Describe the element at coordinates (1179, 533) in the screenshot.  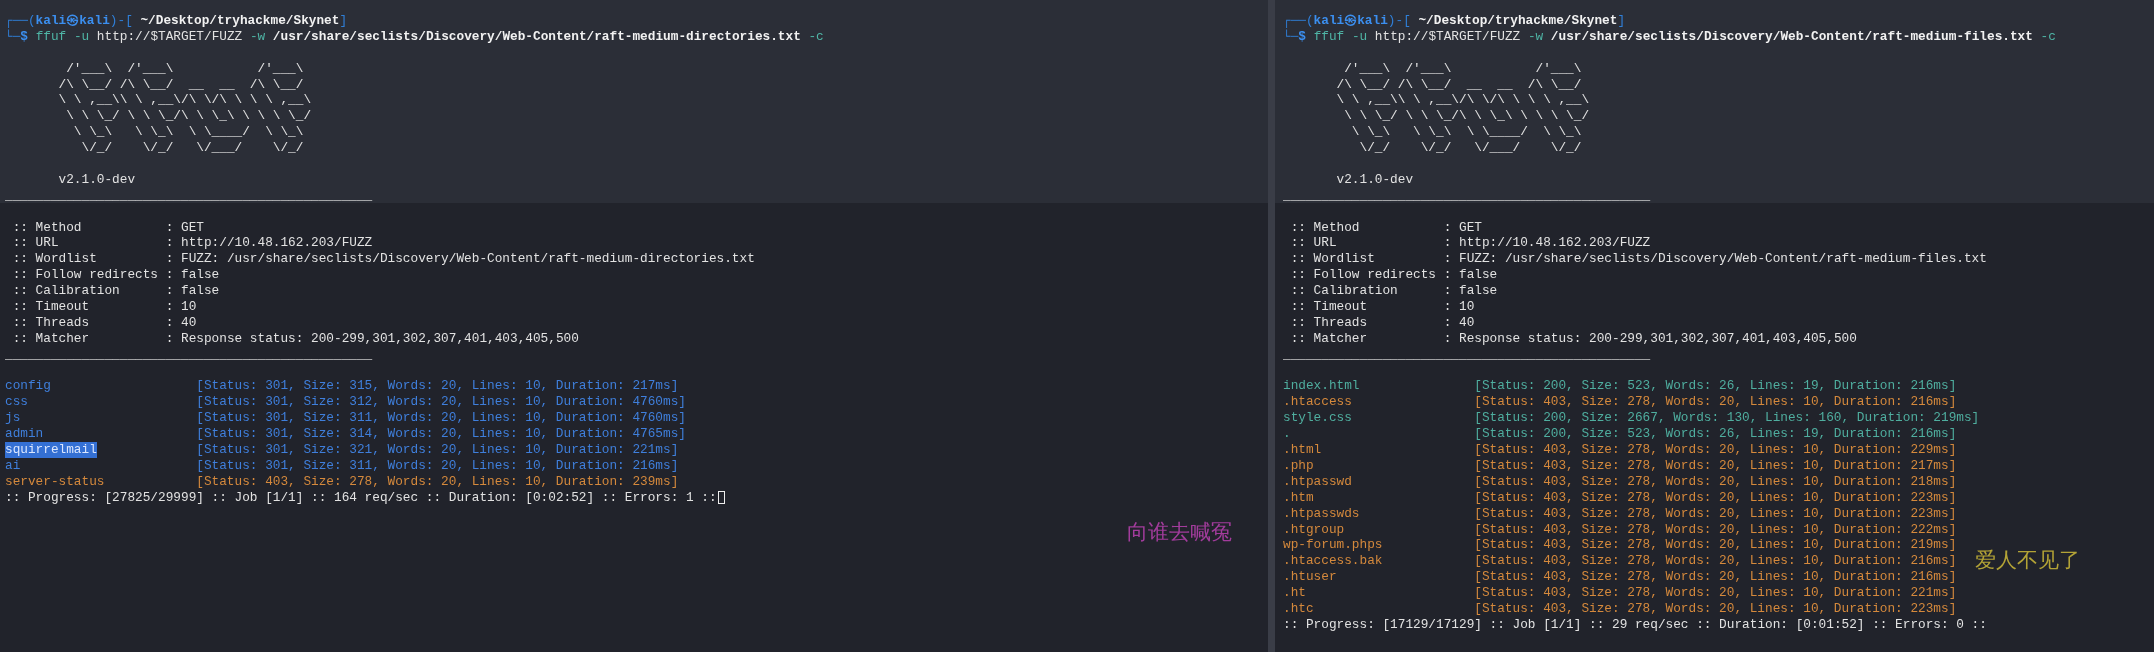
I see `lyrics-text: 向谁去喊冤` at that location.